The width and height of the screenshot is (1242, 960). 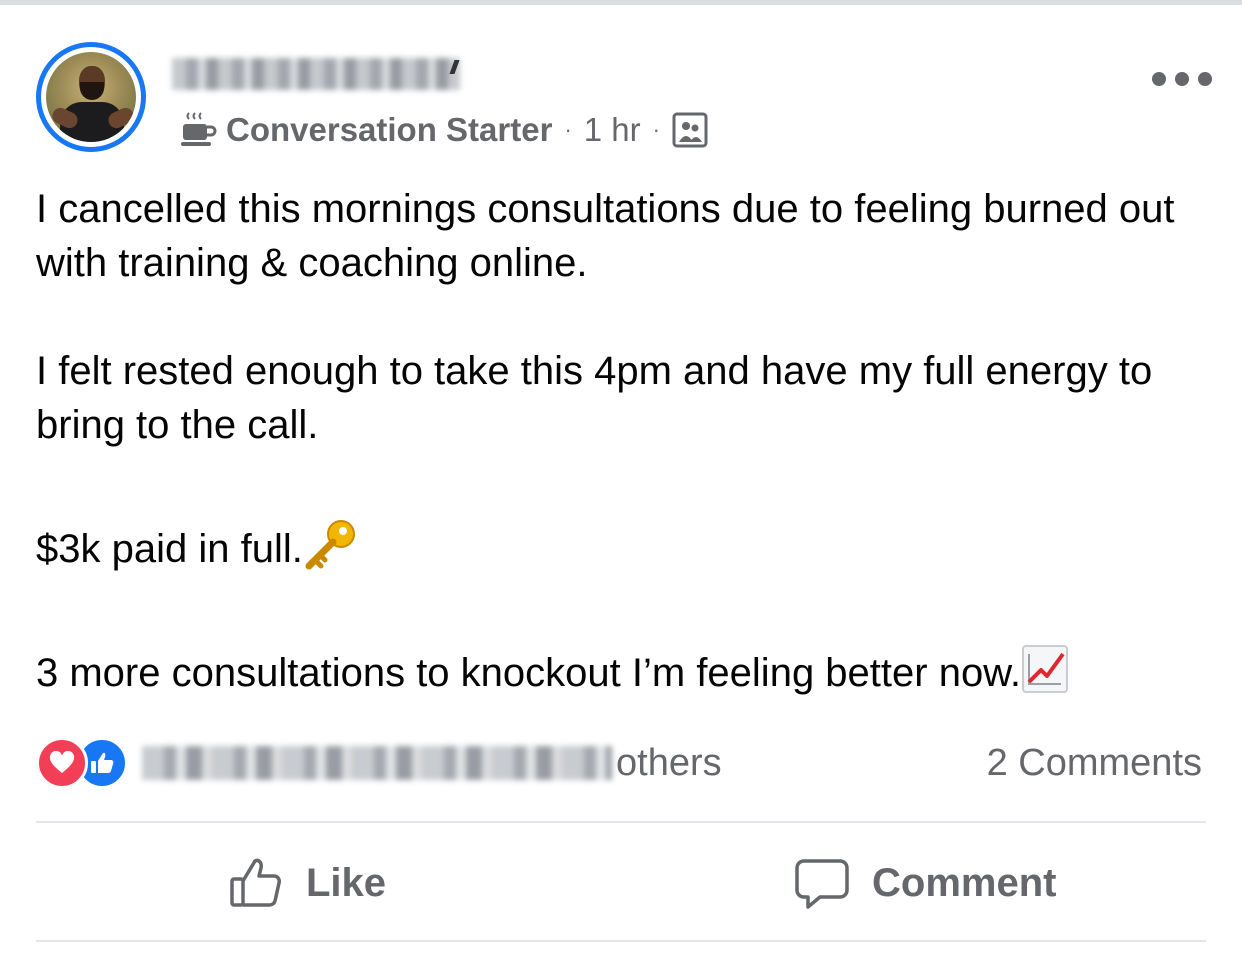 What do you see at coordinates (621, 941) in the screenshot?
I see `actions-divider-bottom` at bounding box center [621, 941].